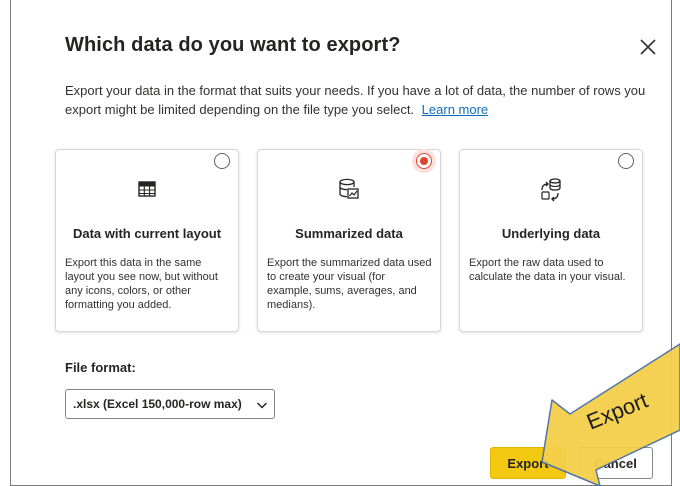 Image resolution: width=680 pixels, height=486 pixels. Describe the element at coordinates (551, 190) in the screenshot. I see `data-arrows-icon` at that location.